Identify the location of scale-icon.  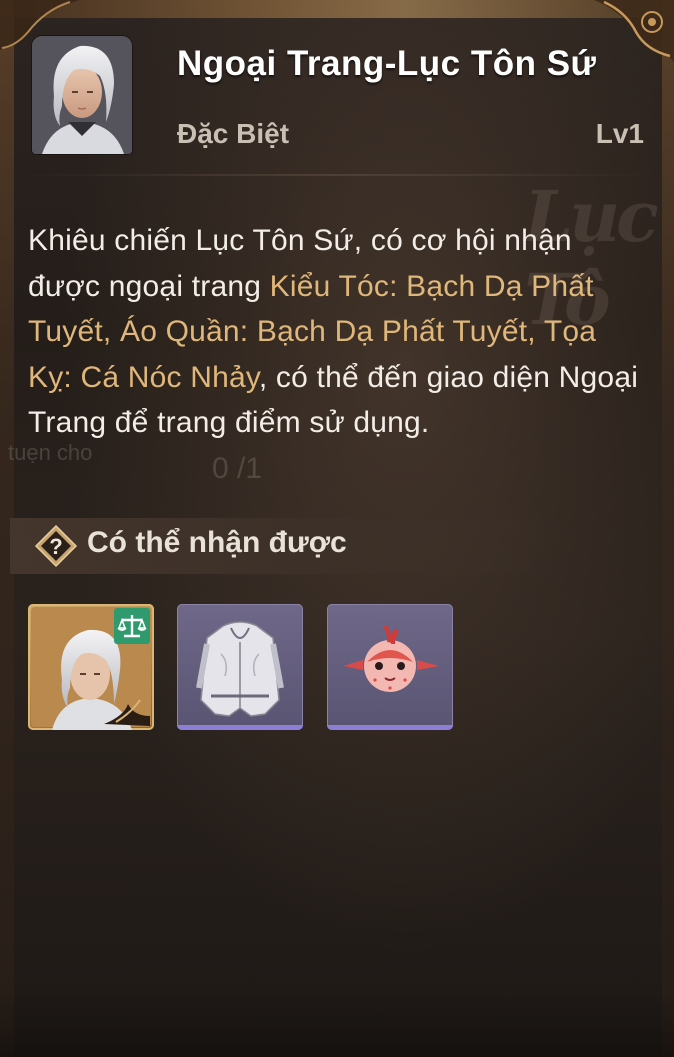
(132, 626).